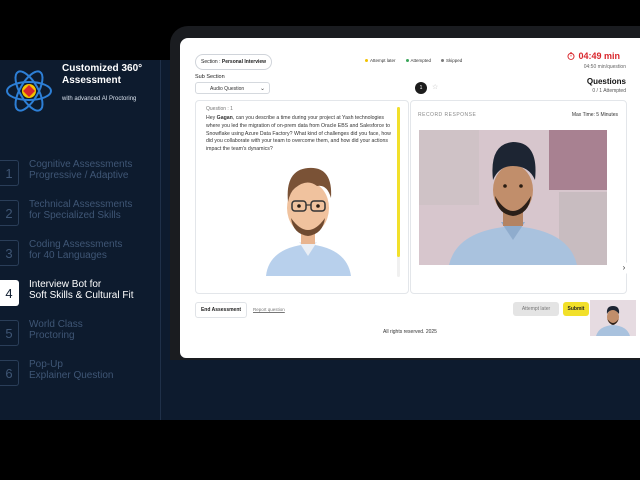  Describe the element at coordinates (56, 330) in the screenshot. I see `menu-label: World Class Proctoring` at that location.